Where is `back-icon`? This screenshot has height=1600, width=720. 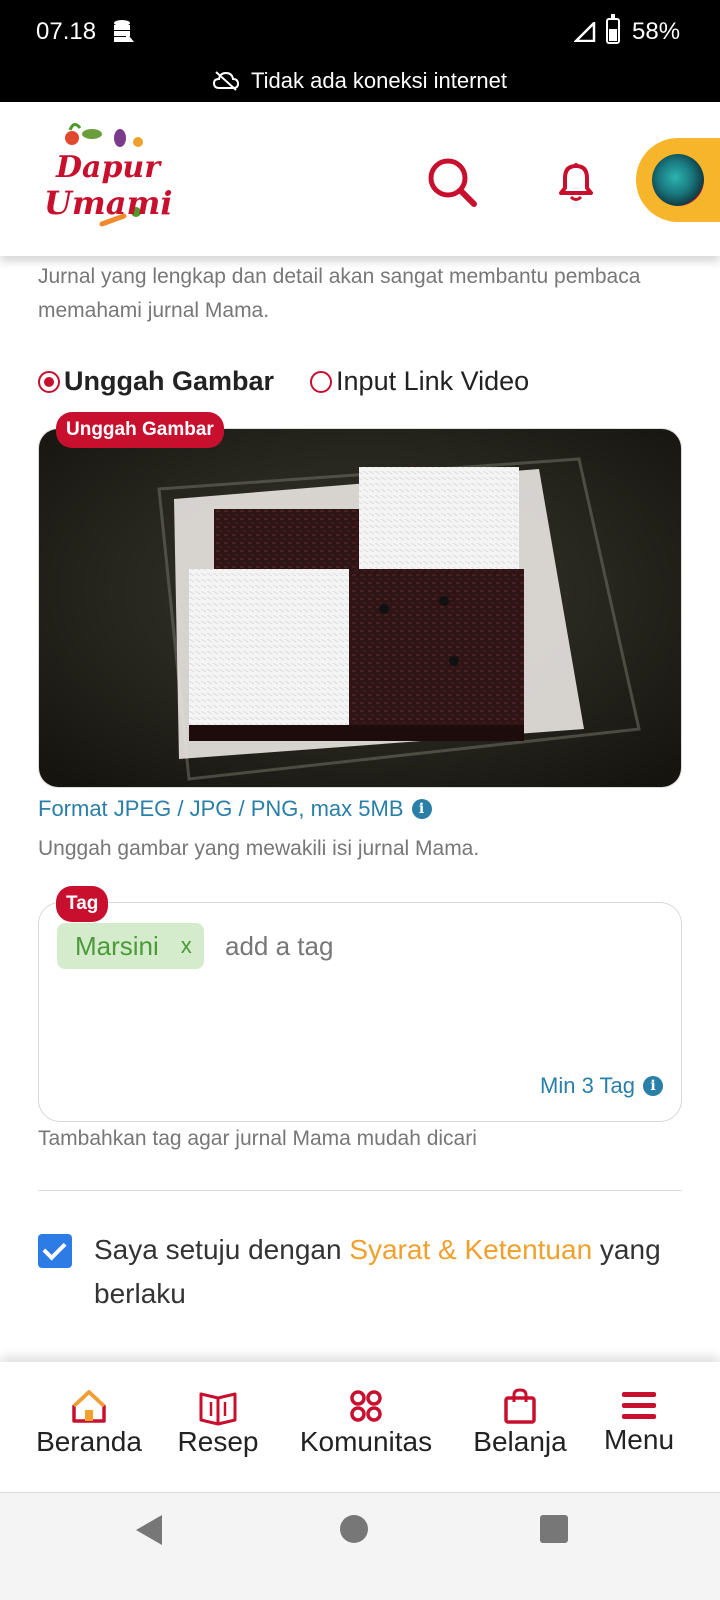 back-icon is located at coordinates (149, 1530).